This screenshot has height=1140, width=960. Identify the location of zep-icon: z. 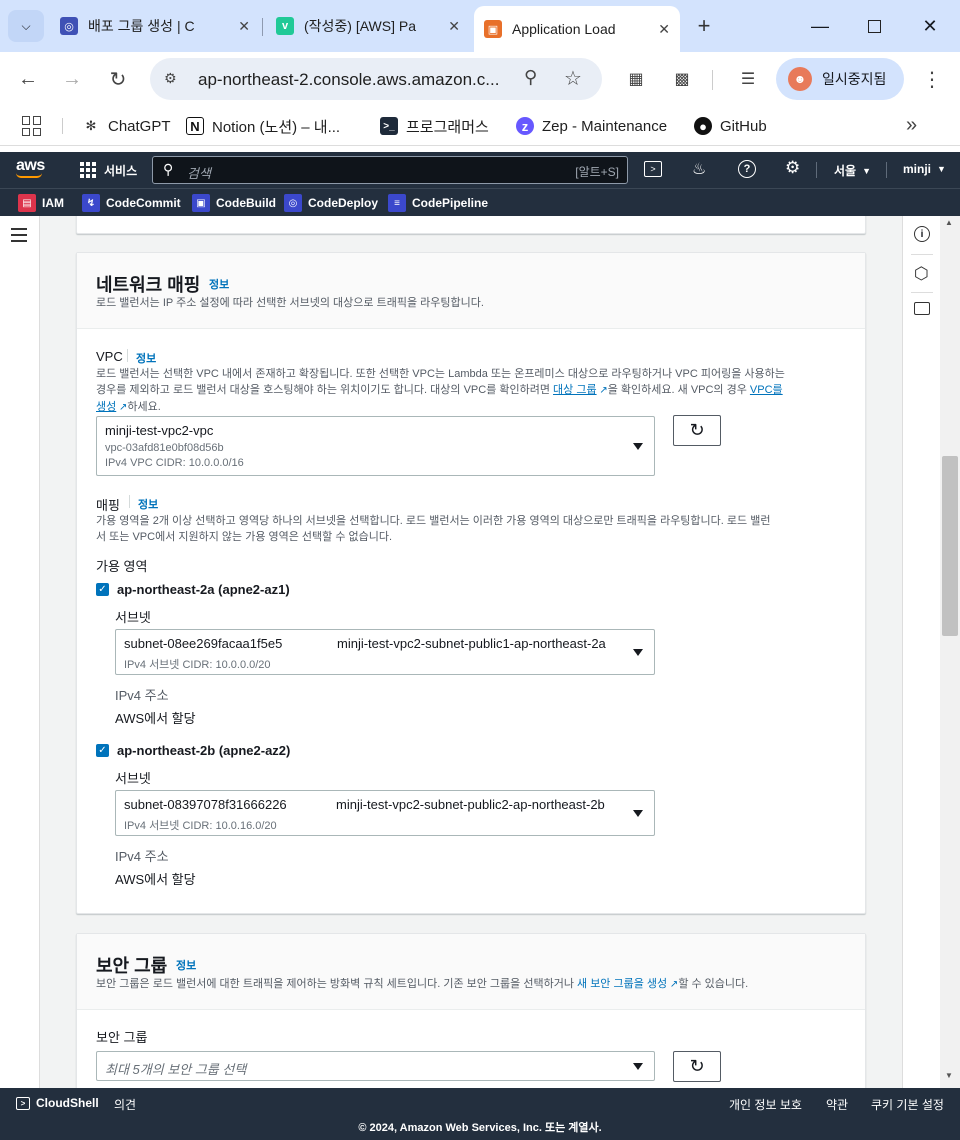
(525, 126).